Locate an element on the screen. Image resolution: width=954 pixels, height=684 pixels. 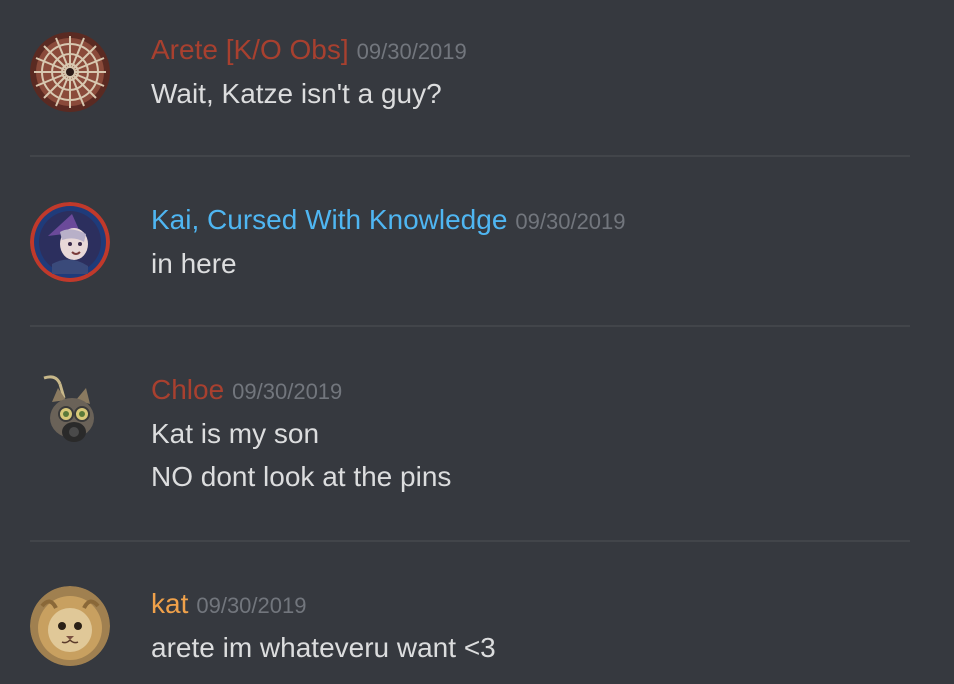
message-header: Kai, Cursed With Knowledge 09/30/2019 is located at coordinates (388, 220).